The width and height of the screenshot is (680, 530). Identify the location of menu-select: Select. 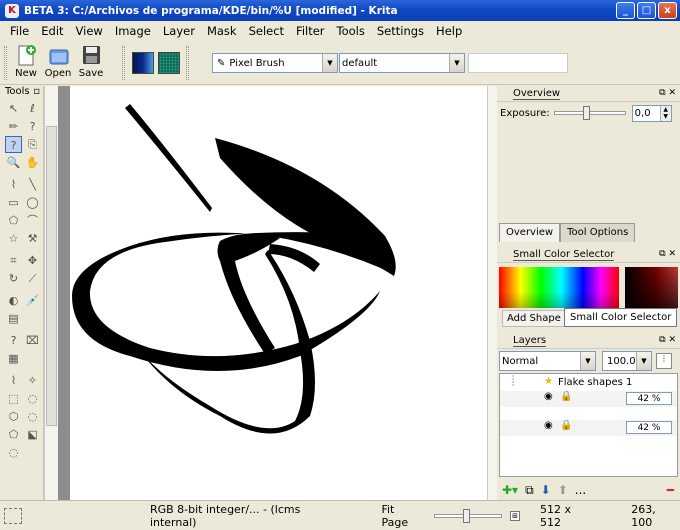
(266, 31).